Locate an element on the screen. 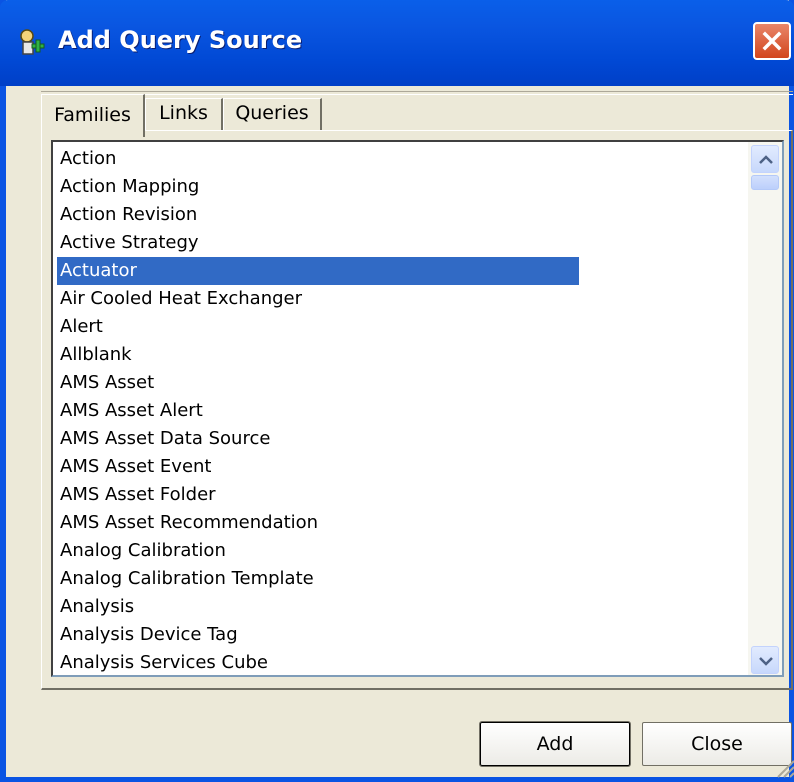 Image resolution: width=794 pixels, height=782 pixels. scroll-up-button is located at coordinates (765, 159).